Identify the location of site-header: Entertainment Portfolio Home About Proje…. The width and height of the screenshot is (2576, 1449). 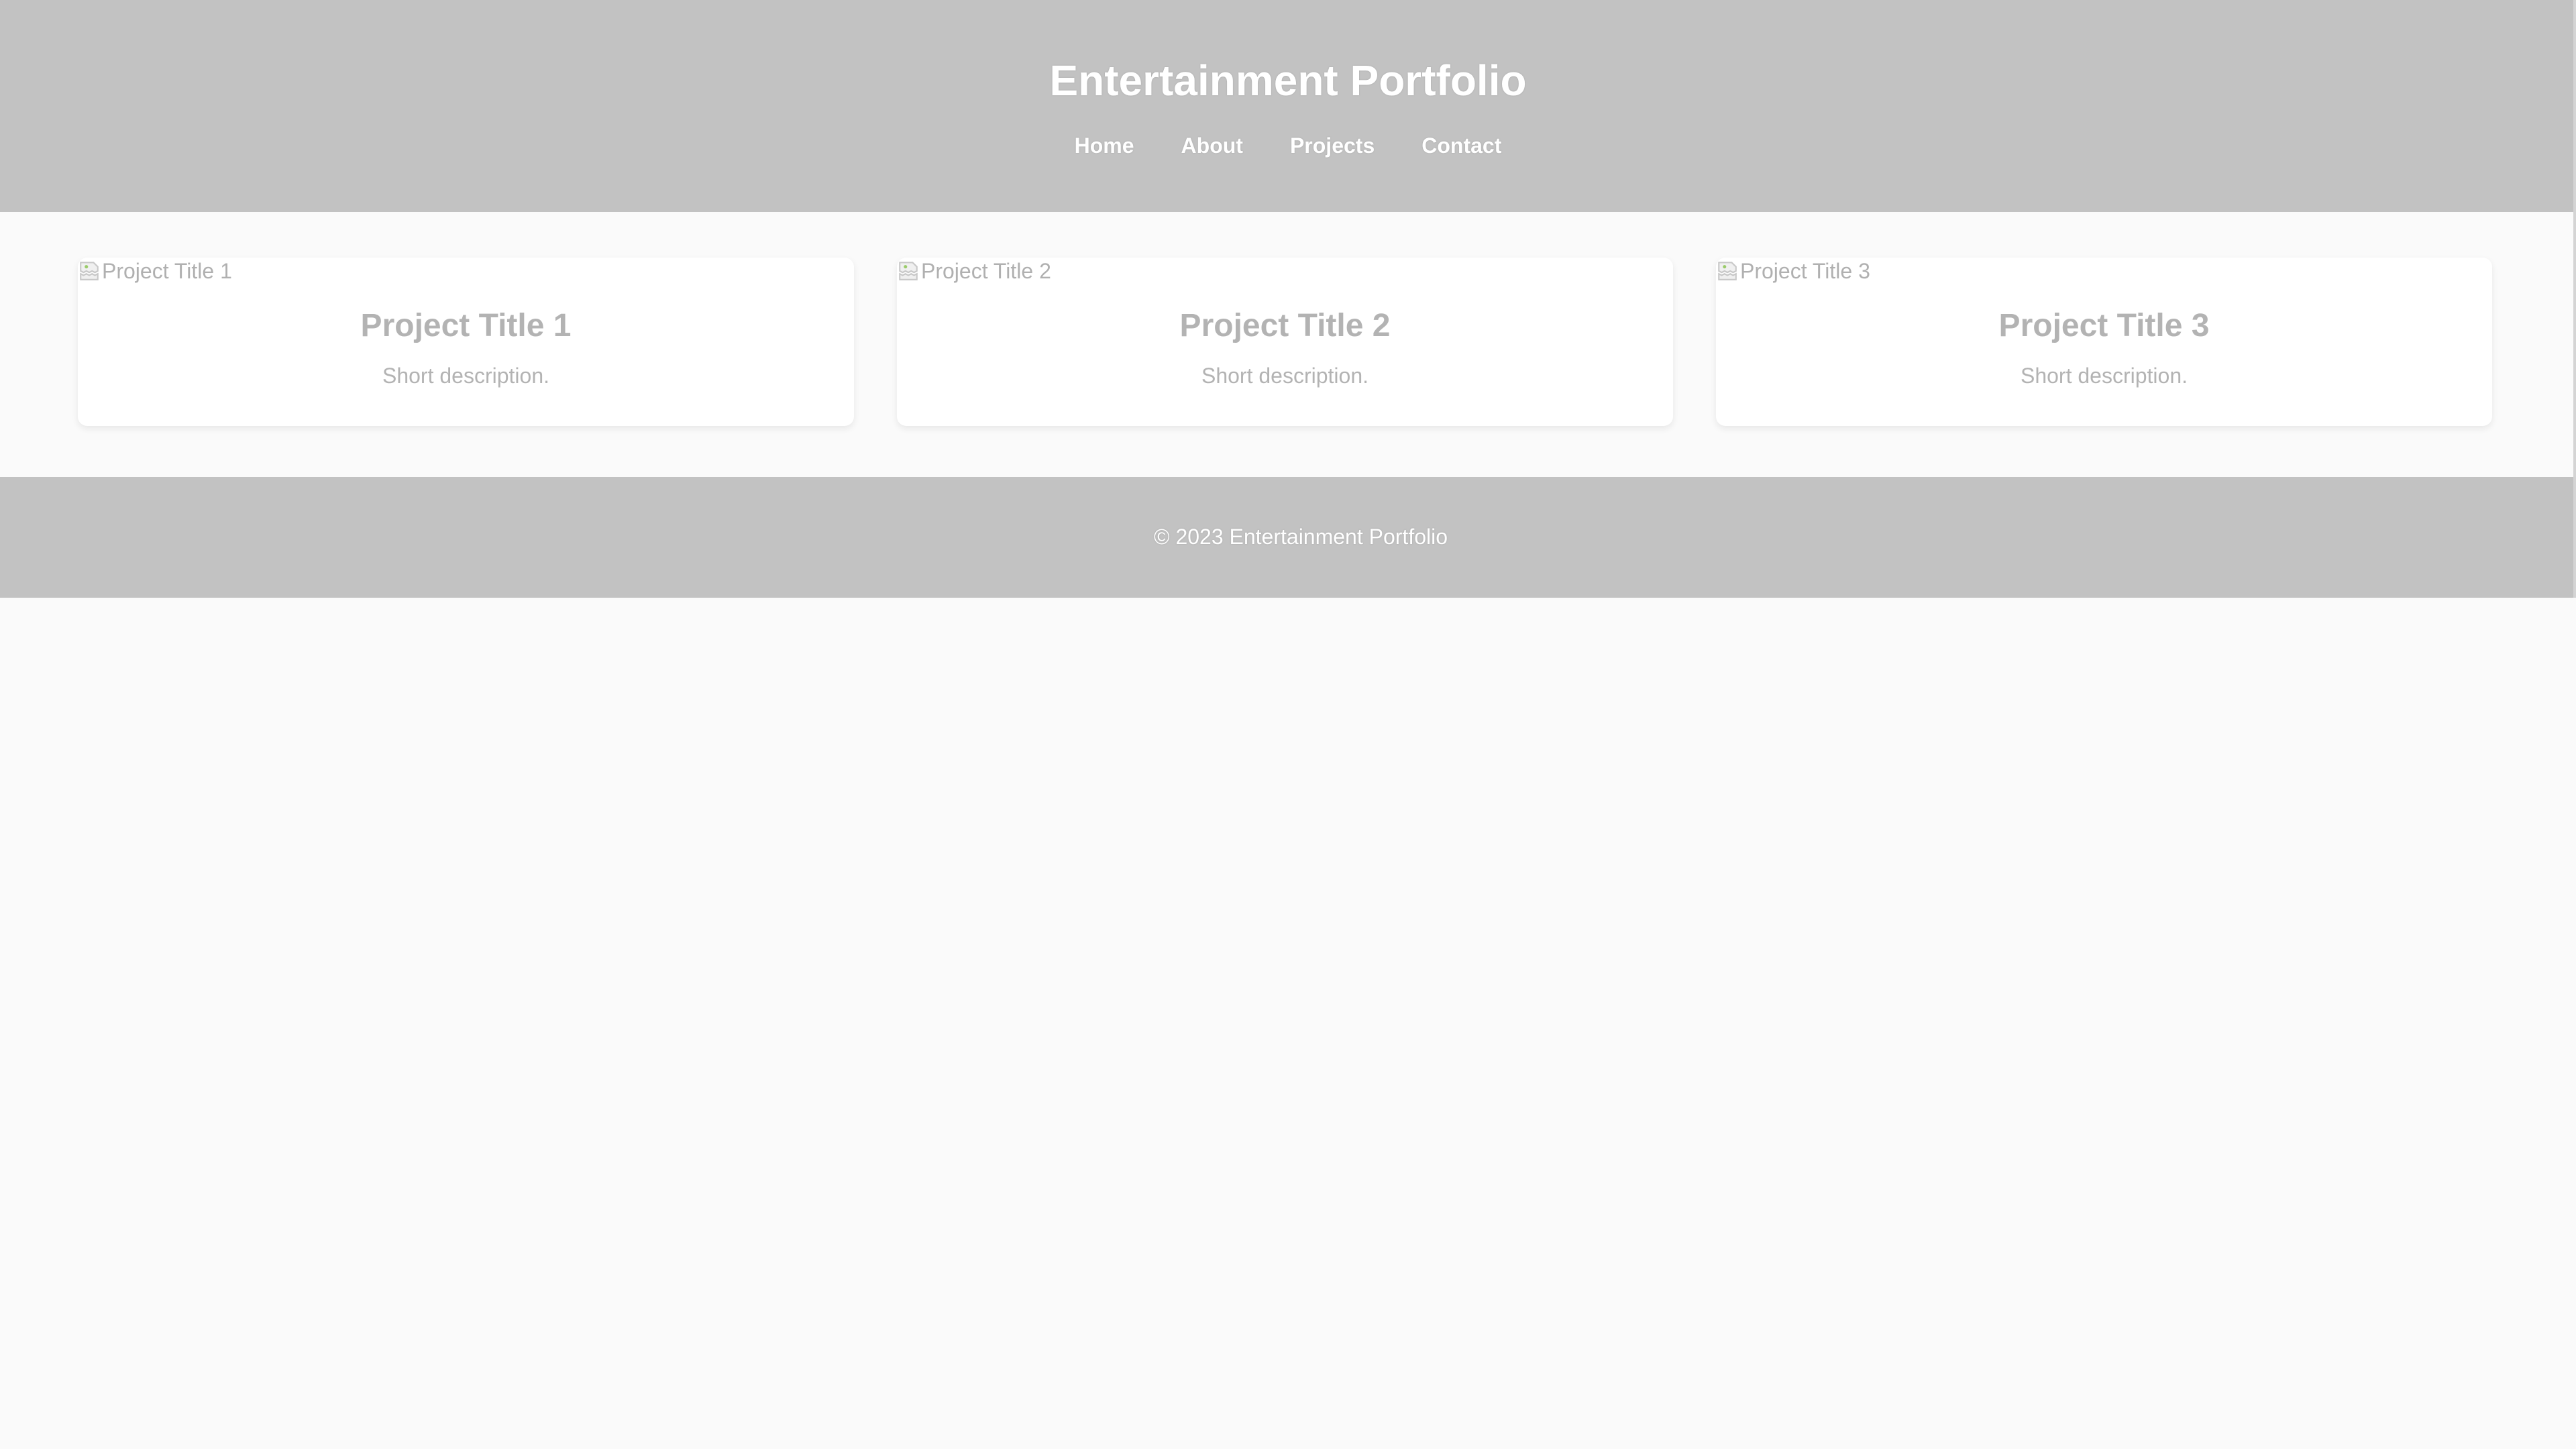
(1288, 106).